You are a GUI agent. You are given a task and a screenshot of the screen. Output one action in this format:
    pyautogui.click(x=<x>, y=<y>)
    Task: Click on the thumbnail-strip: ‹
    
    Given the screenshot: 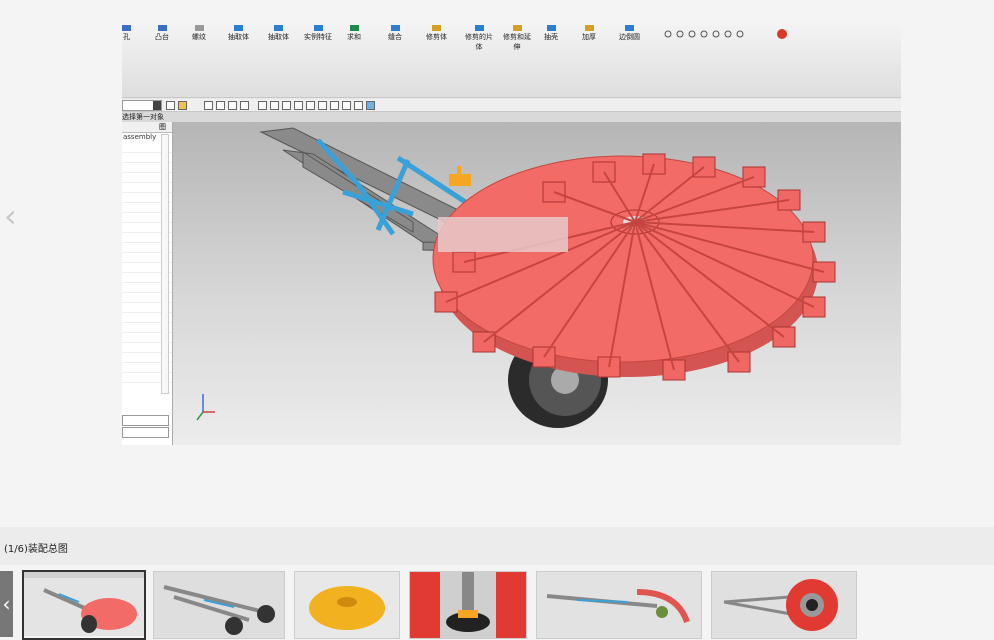 What is the action you would take?
    pyautogui.click(x=497, y=603)
    